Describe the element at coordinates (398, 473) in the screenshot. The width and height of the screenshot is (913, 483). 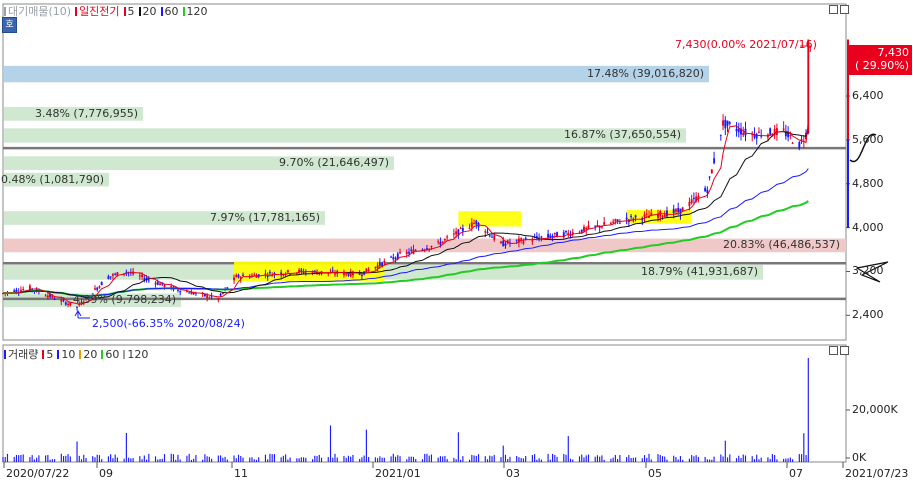
I see `x-tick-label: 2021/01` at that location.